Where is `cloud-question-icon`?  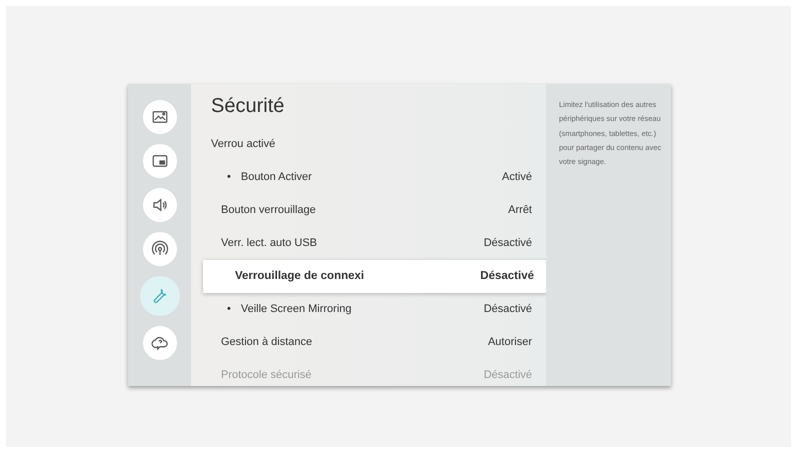 cloud-question-icon is located at coordinates (159, 343).